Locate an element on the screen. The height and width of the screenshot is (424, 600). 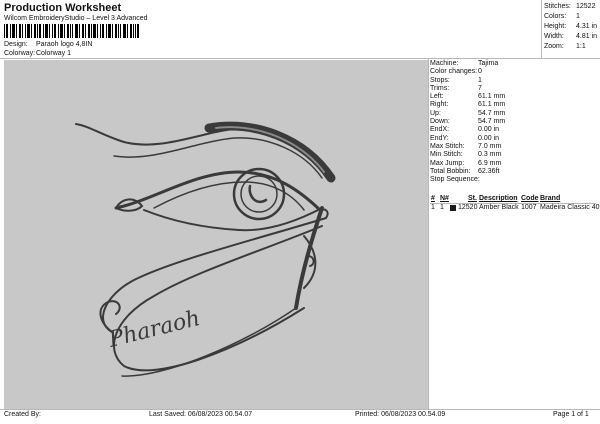
detail-right: Right: 61.1 mm is located at coordinates (468, 105).